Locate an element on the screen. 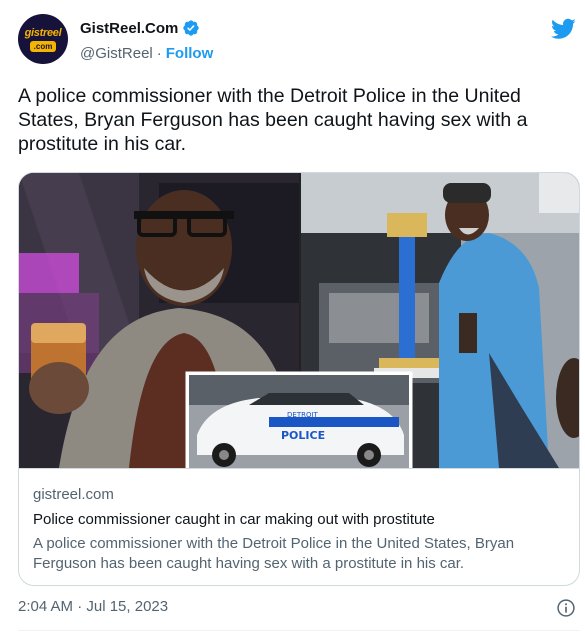  handle-row: @GistReel · Follow is located at coordinates (146, 53).